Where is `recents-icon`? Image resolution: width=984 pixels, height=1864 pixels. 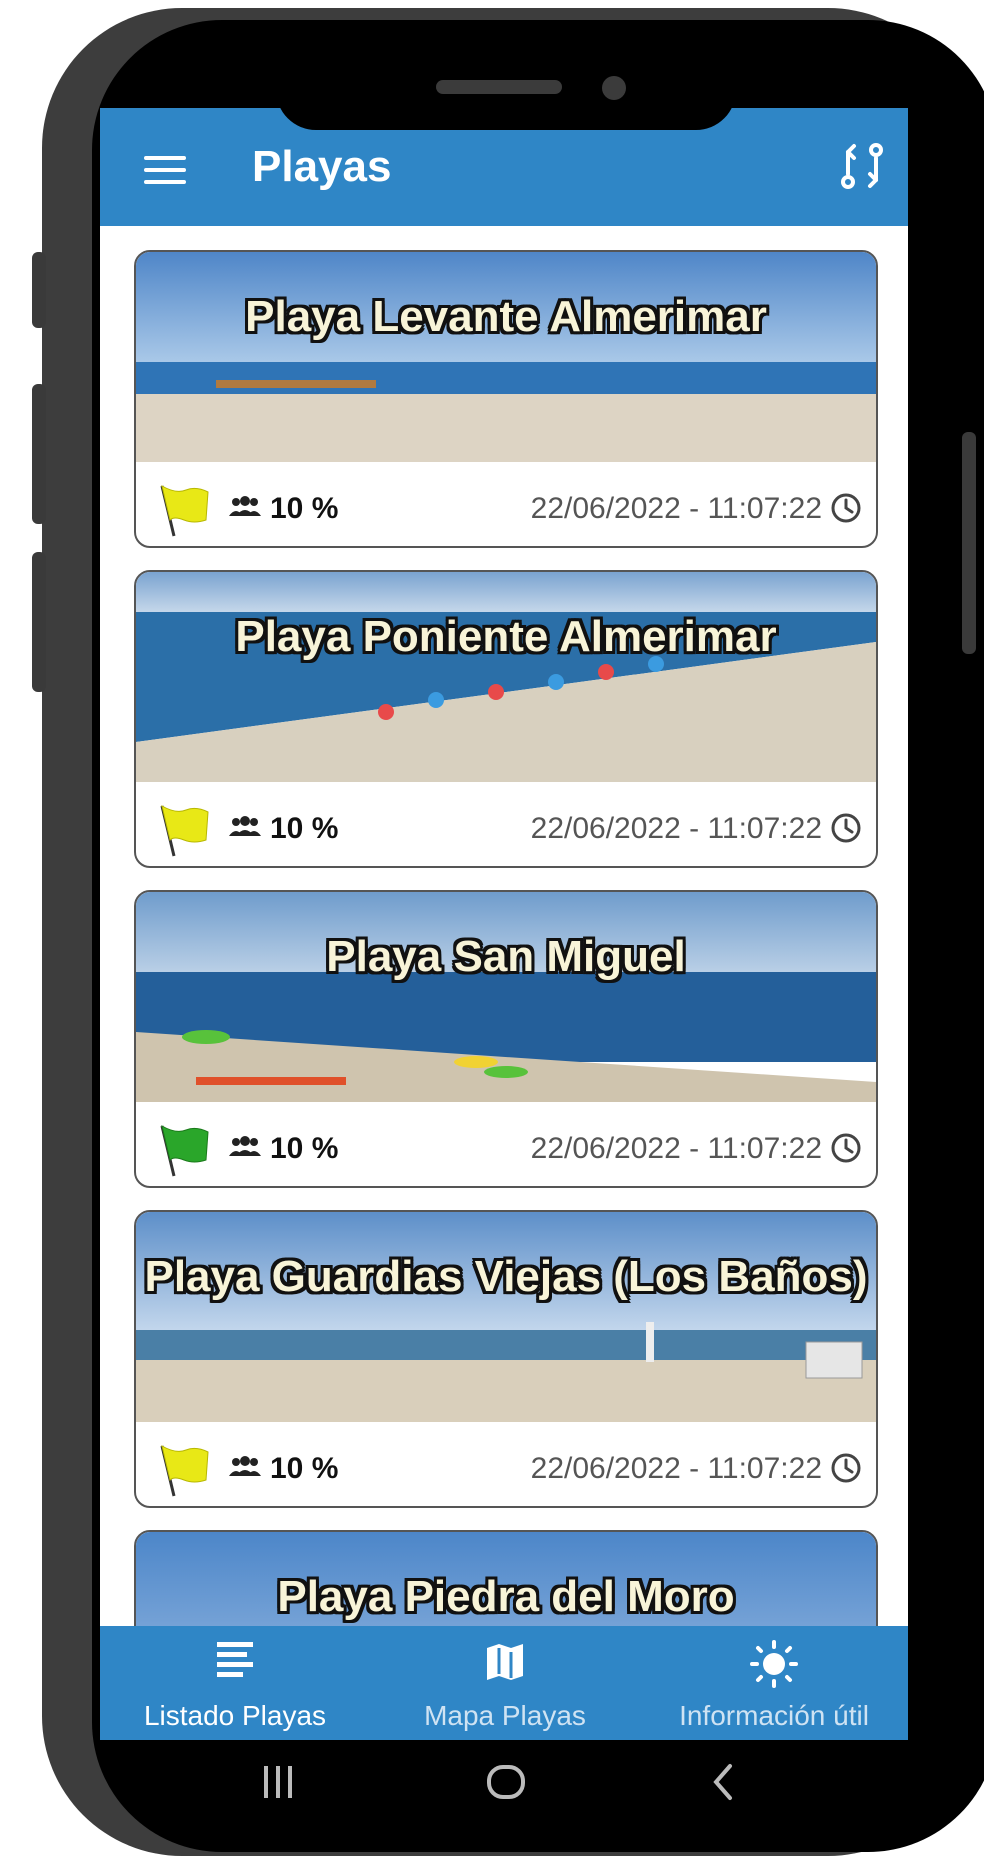
recents-icon is located at coordinates (278, 1782).